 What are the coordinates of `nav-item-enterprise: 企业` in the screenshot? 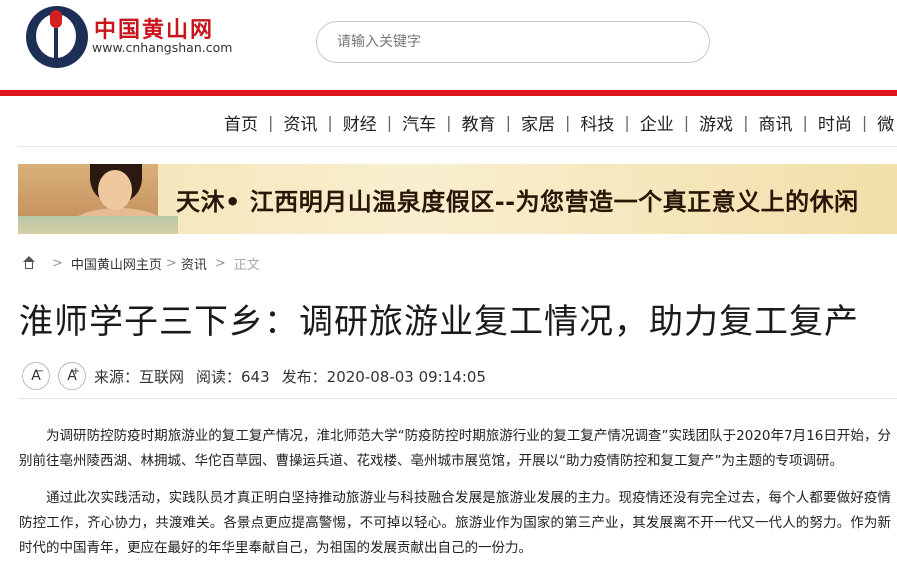 It's located at (657, 122).